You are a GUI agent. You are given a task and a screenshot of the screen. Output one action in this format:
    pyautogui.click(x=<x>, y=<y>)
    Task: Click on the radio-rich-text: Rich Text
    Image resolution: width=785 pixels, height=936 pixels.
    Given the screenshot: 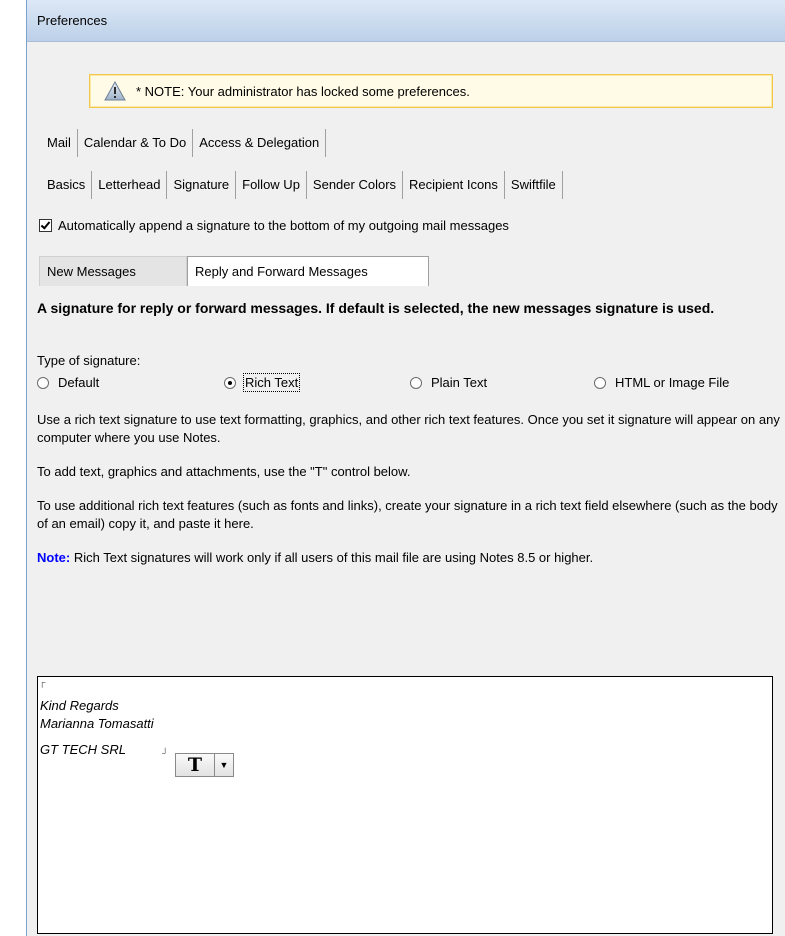 What is the action you would take?
    pyautogui.click(x=262, y=382)
    